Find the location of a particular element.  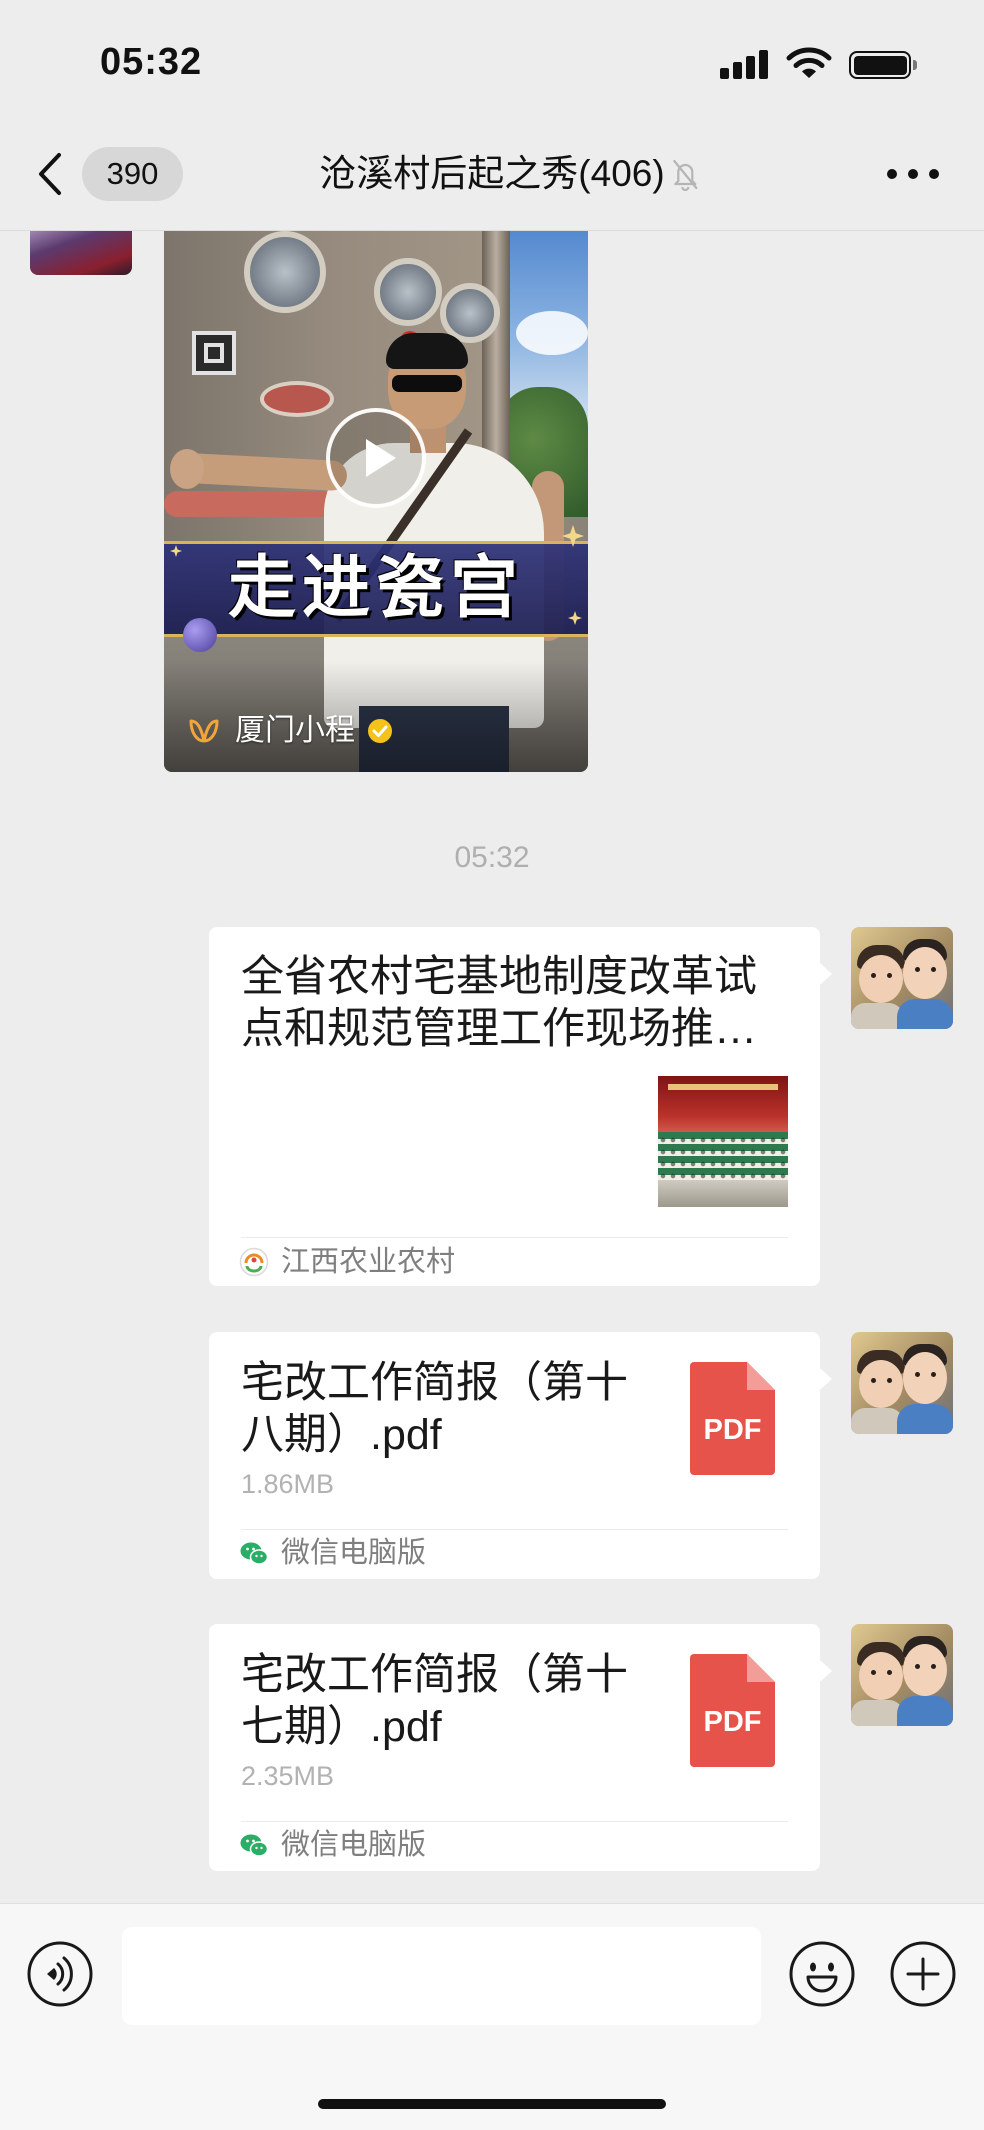

video-banner-text: 走进瓷宫 is located at coordinates (375, 588).